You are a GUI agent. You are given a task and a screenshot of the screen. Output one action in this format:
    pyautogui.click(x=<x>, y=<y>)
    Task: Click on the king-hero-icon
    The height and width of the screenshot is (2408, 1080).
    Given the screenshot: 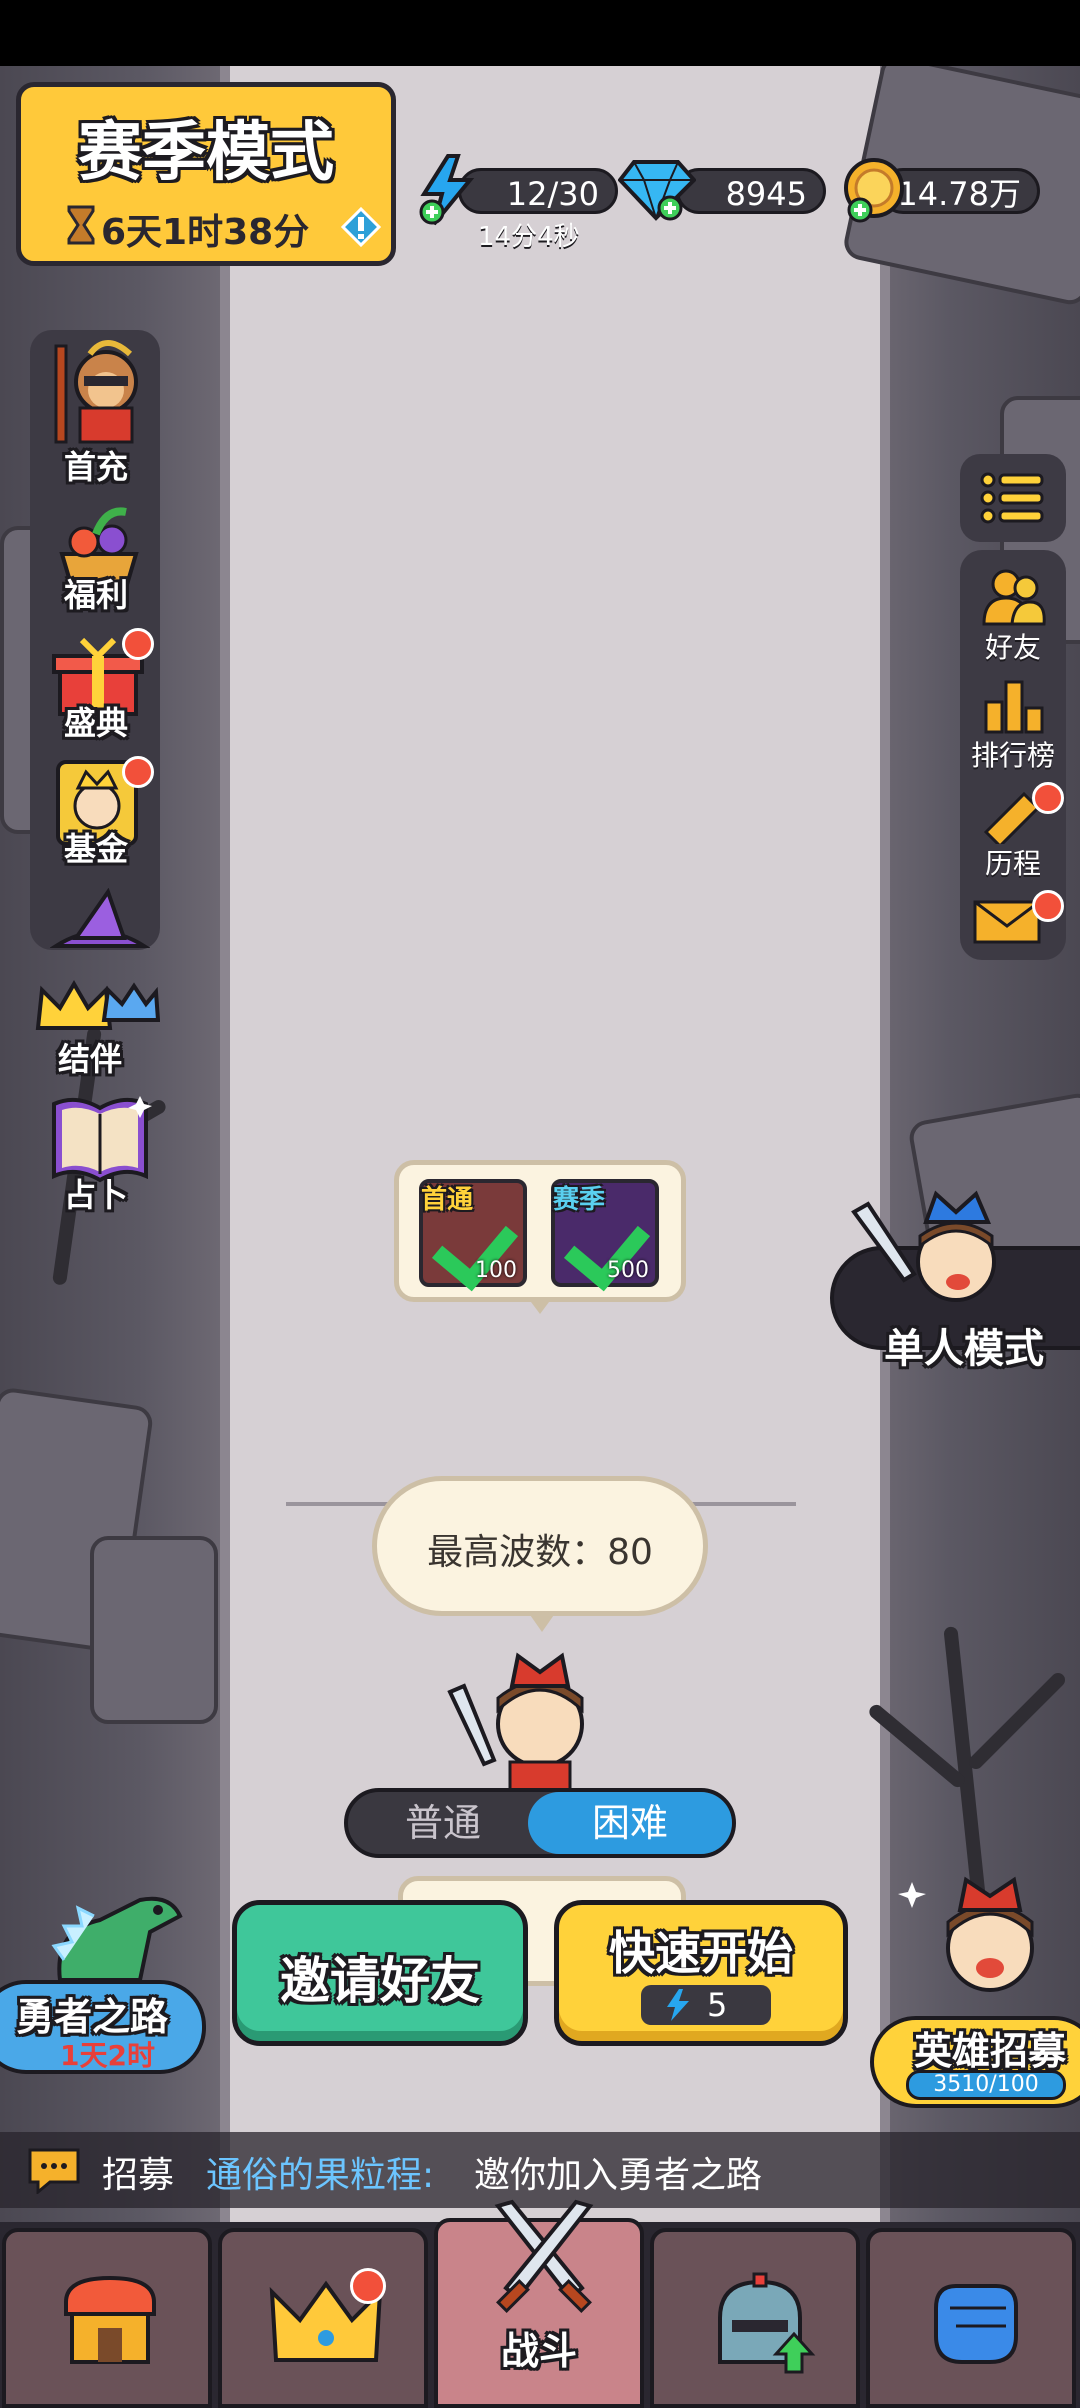 What is the action you would take?
    pyautogui.click(x=923, y=1246)
    